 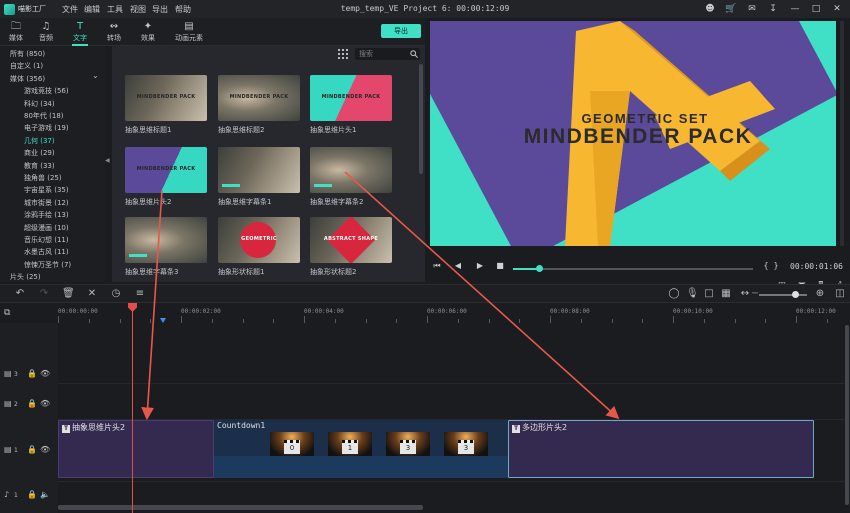 What do you see at coordinates (726, 294) in the screenshot?
I see `detach-audio-icon: ▦` at bounding box center [726, 294].